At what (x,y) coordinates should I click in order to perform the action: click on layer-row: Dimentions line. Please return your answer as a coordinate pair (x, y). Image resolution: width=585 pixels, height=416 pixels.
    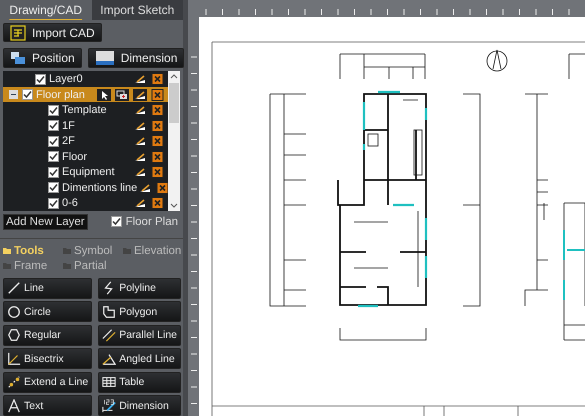
    Looking at the image, I should click on (85, 188).